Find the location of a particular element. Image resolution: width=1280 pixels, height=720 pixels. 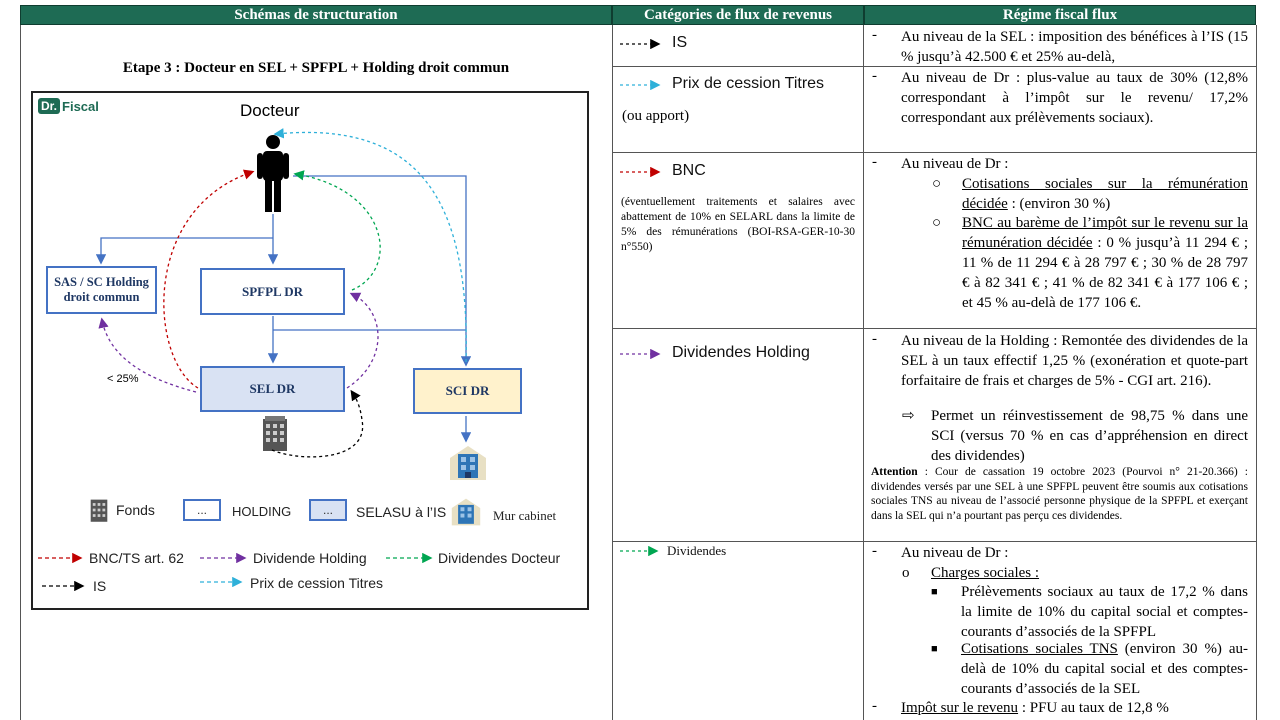

legend-mur: Mur cabinet is located at coordinates (525, 515).